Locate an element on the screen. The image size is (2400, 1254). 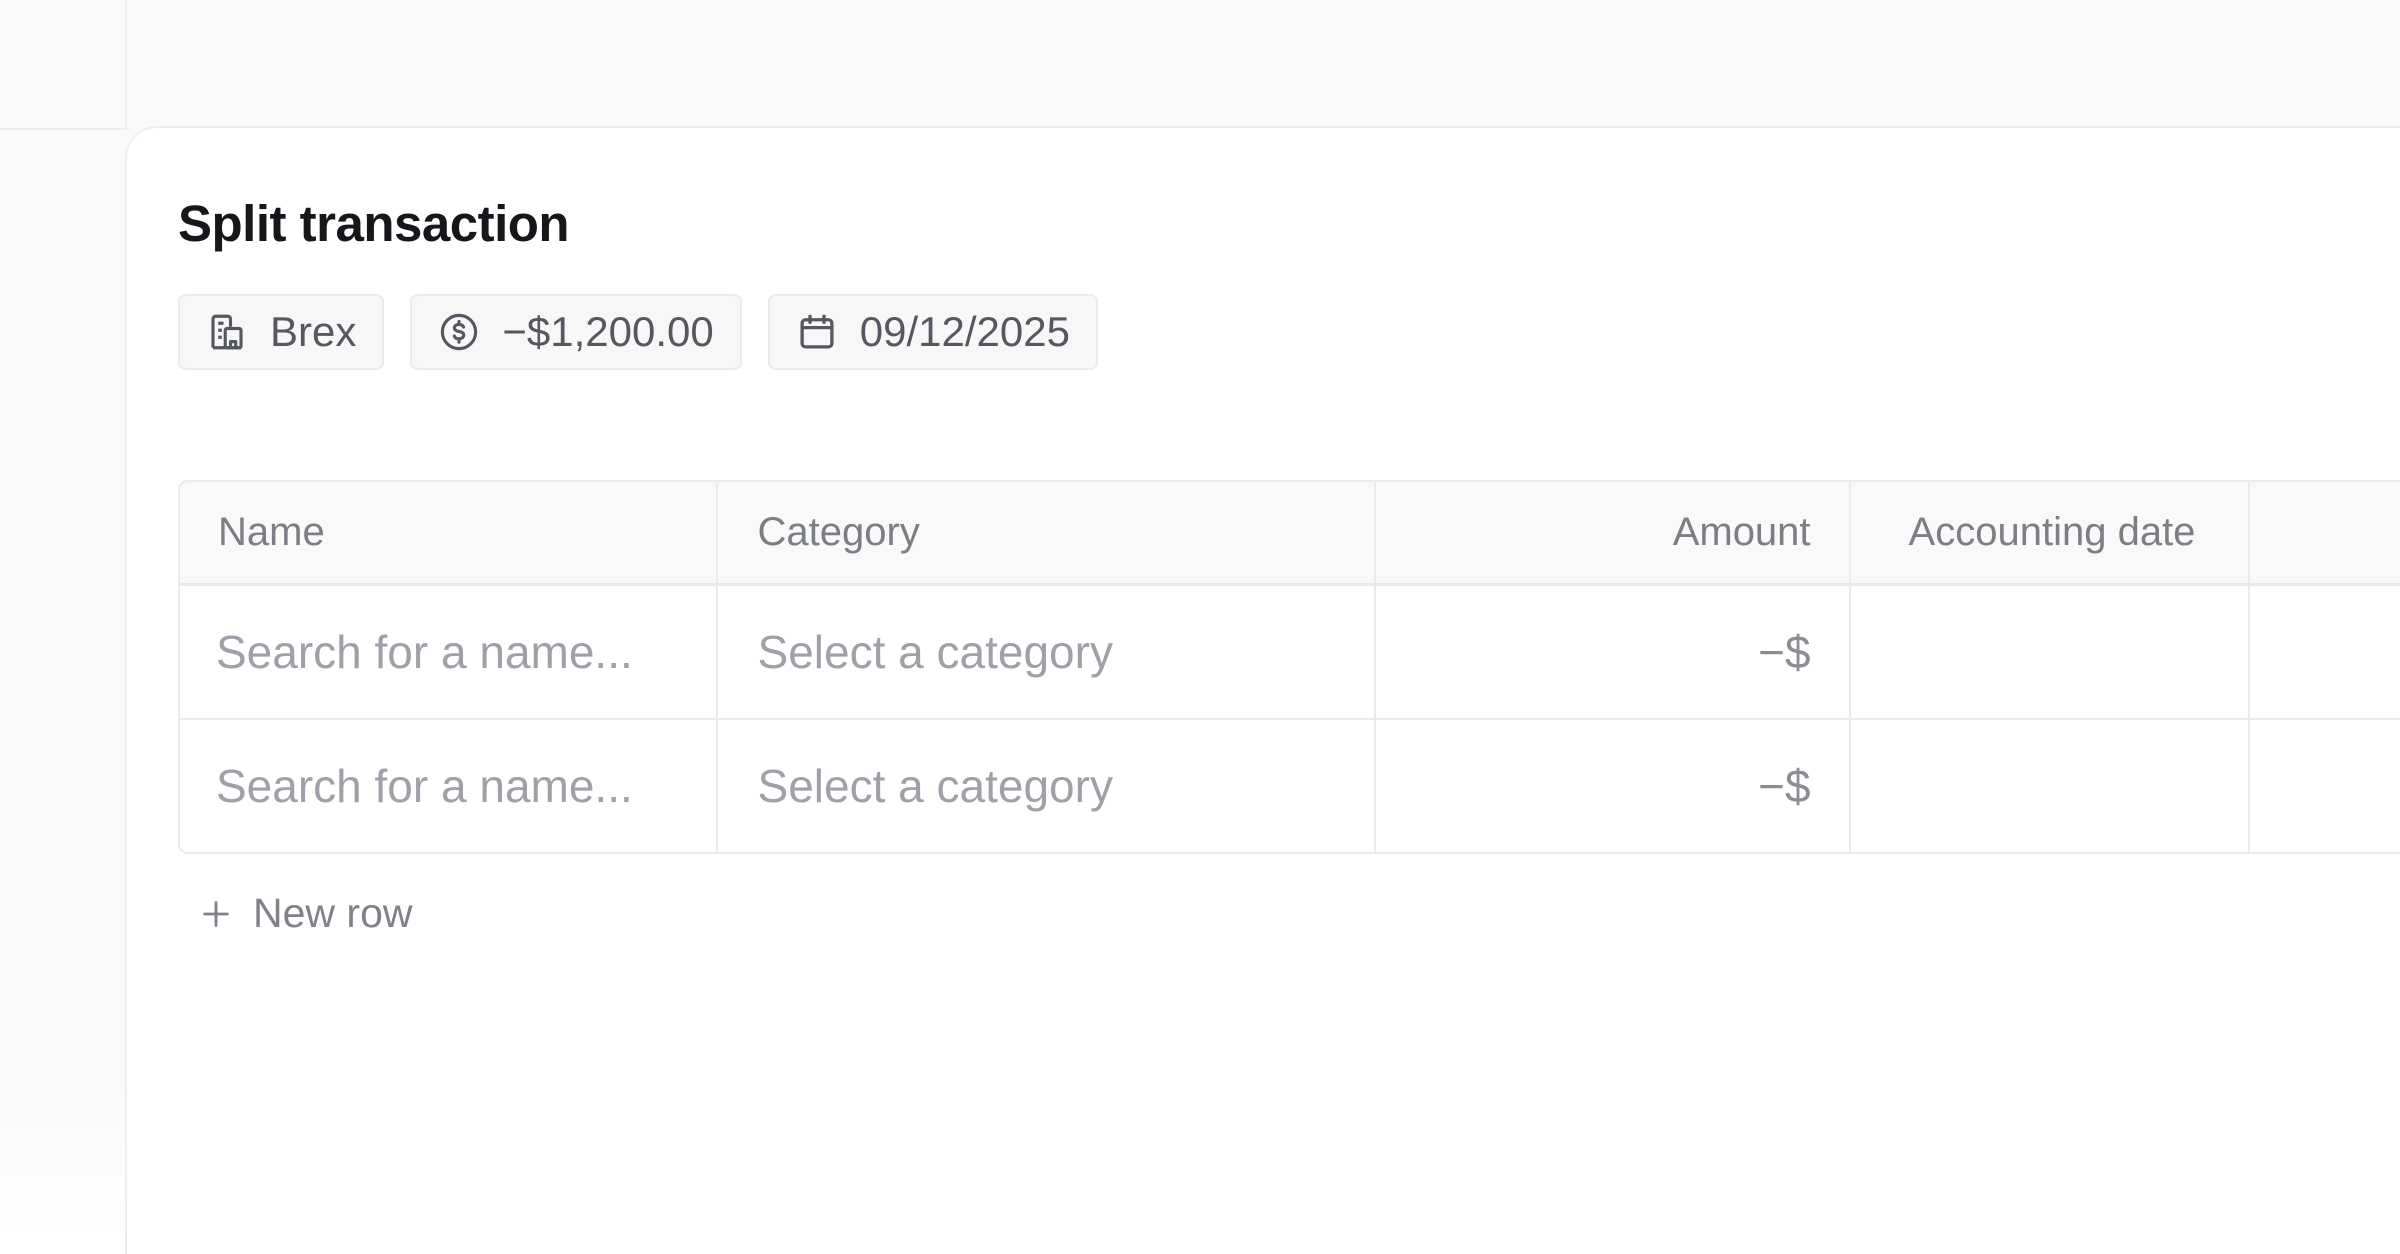
column-header-amount: Amount is located at coordinates (1613, 532).